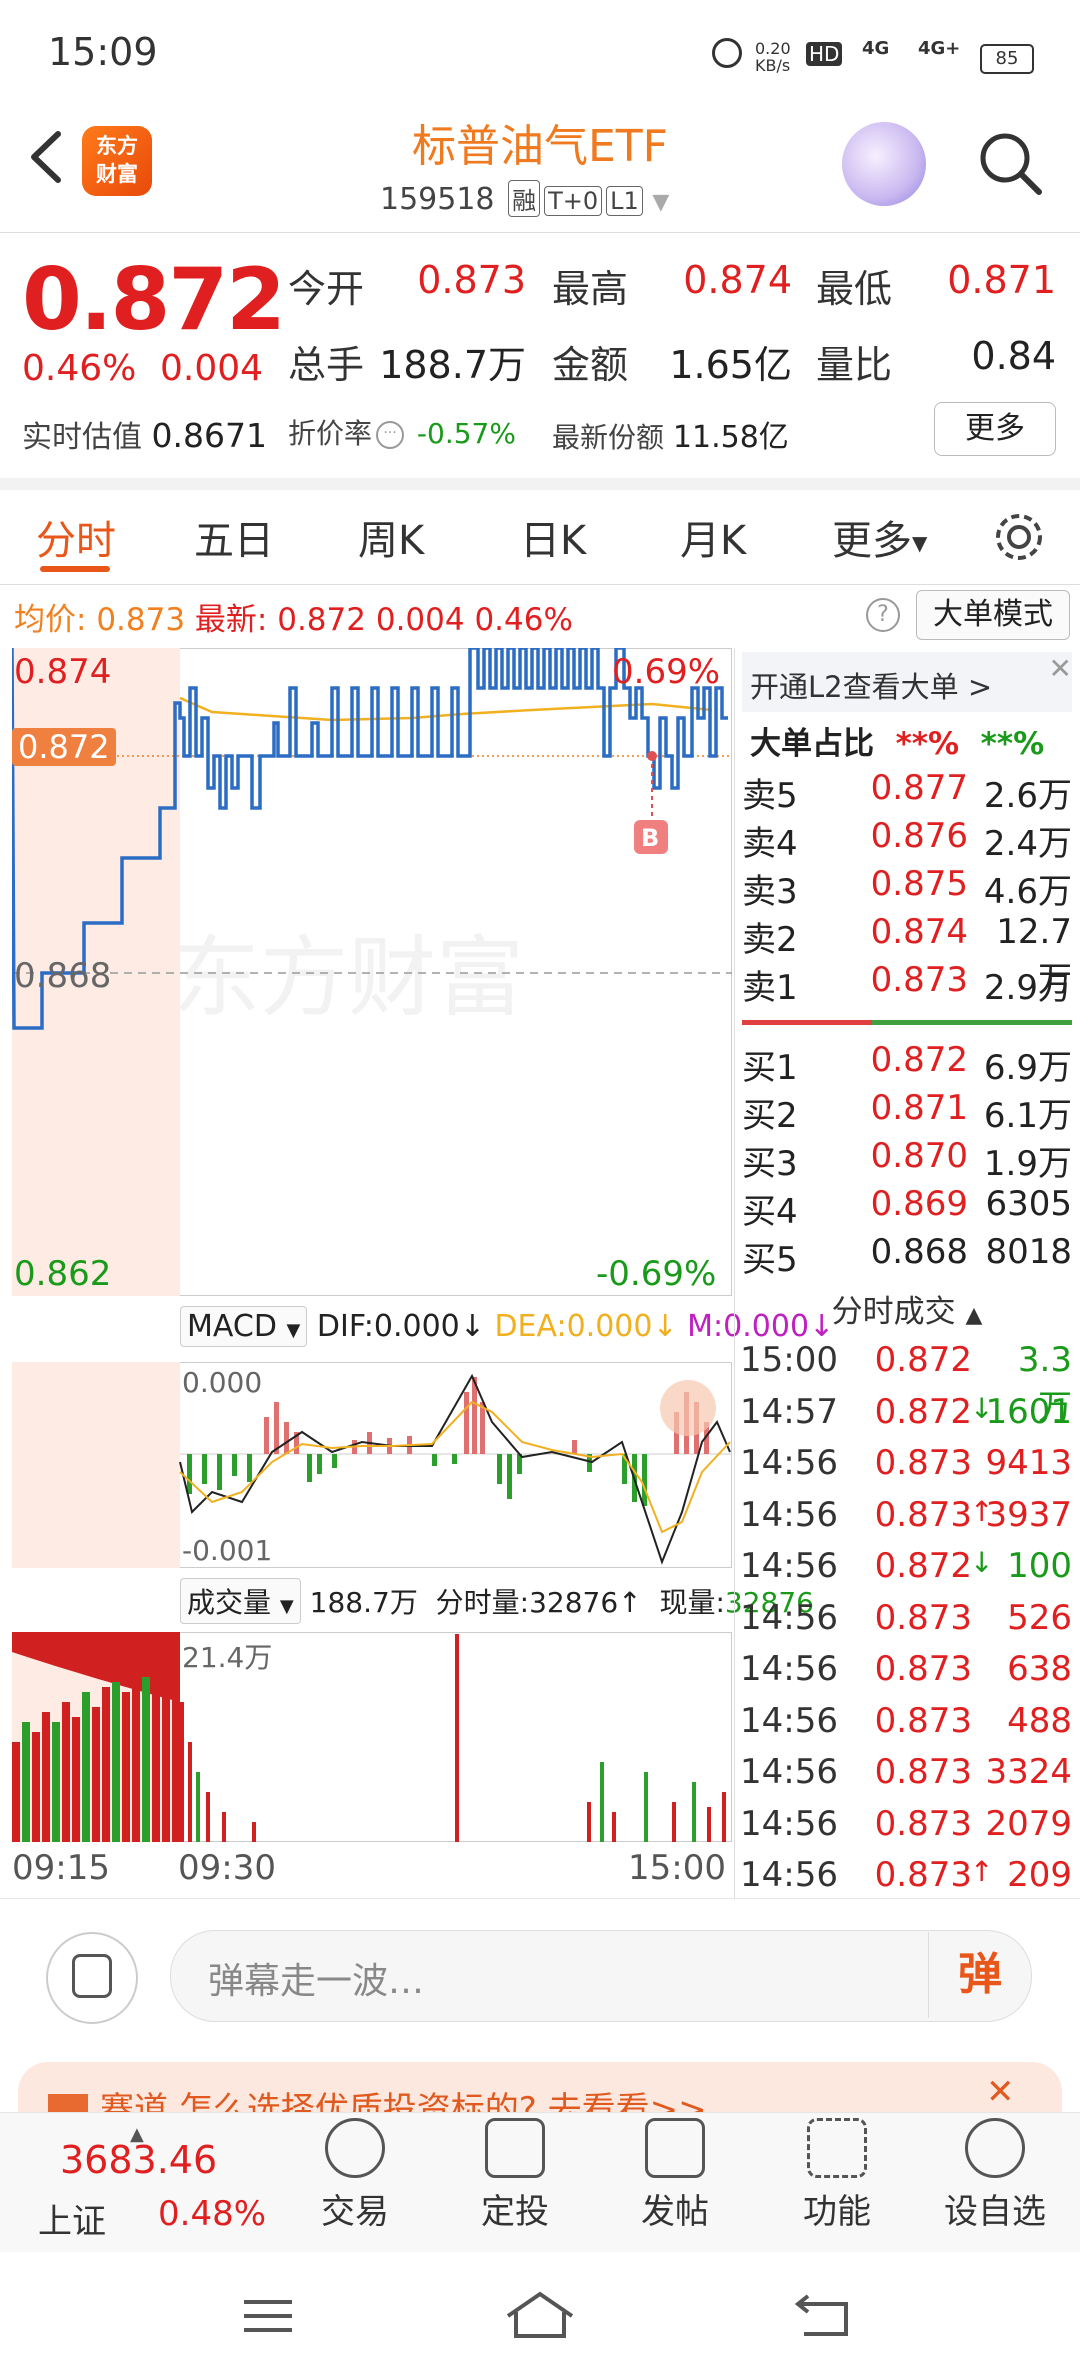 The width and height of the screenshot is (1080, 2376). I want to click on close-icon: ✕, so click(1060, 668).